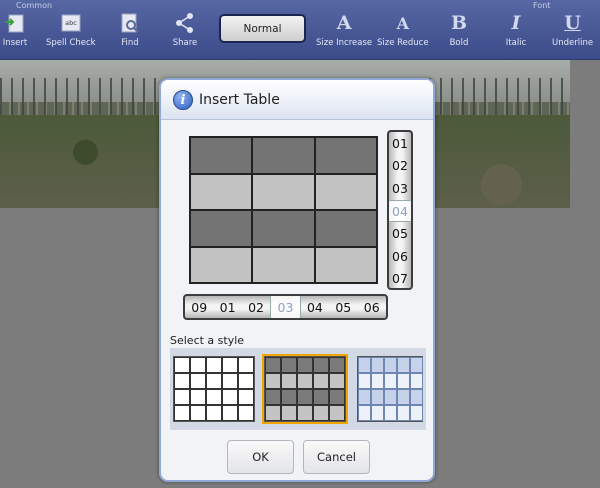 The width and height of the screenshot is (600, 488). Describe the element at coordinates (15, 43) in the screenshot. I see `insert-label: Insert` at that location.